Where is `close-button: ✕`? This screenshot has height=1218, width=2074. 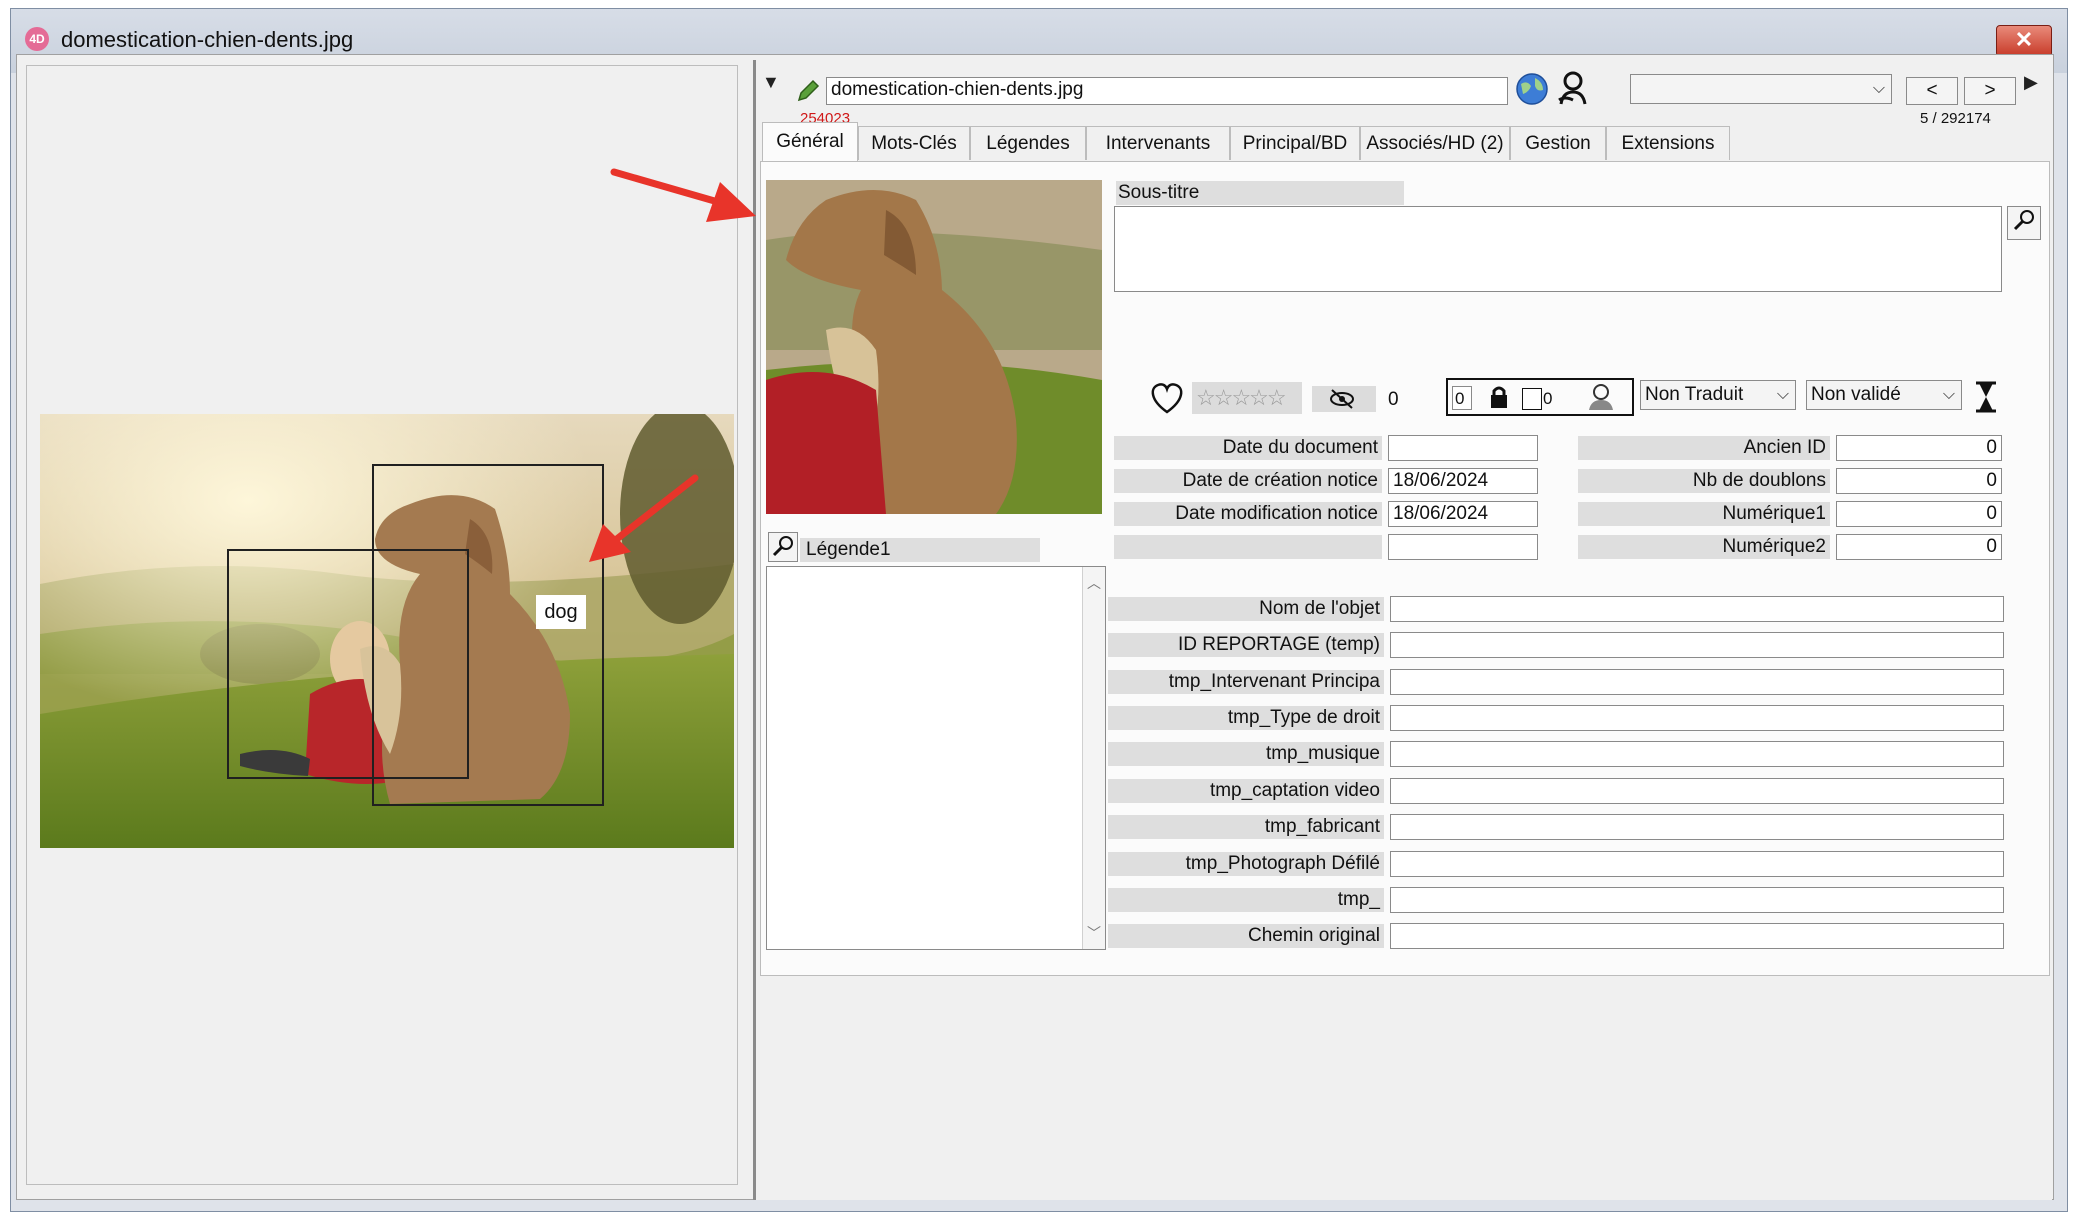
close-button: ✕ is located at coordinates (2024, 41).